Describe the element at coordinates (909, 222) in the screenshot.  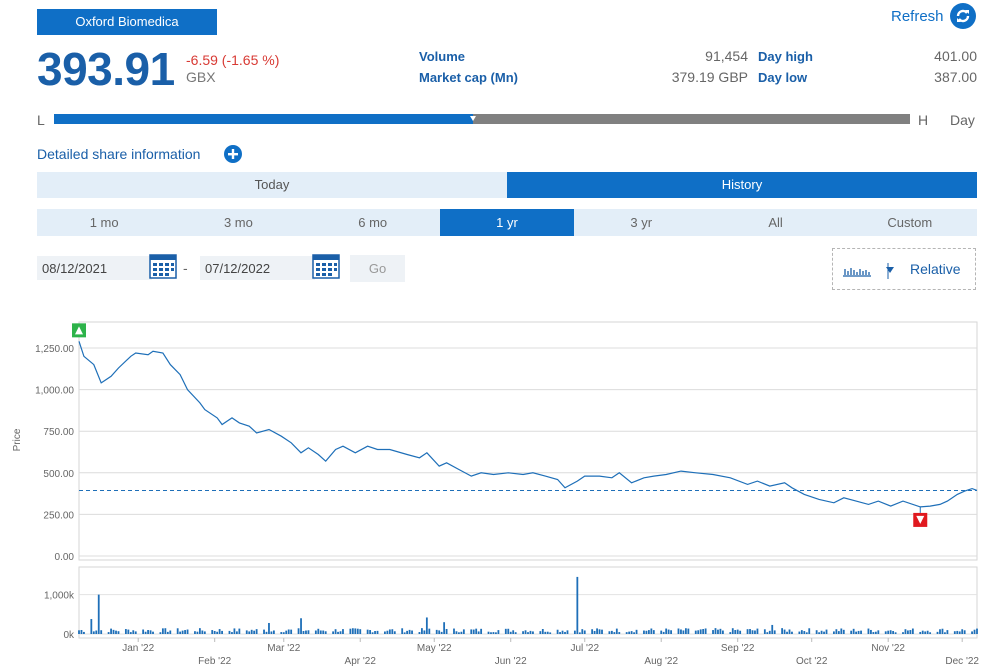
I see `period-custom: Custom` at that location.